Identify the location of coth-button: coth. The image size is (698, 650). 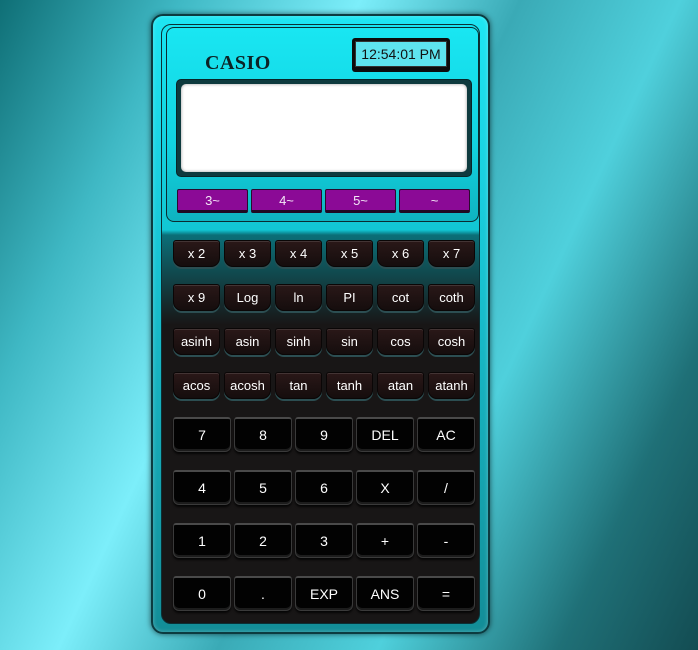
(451, 297).